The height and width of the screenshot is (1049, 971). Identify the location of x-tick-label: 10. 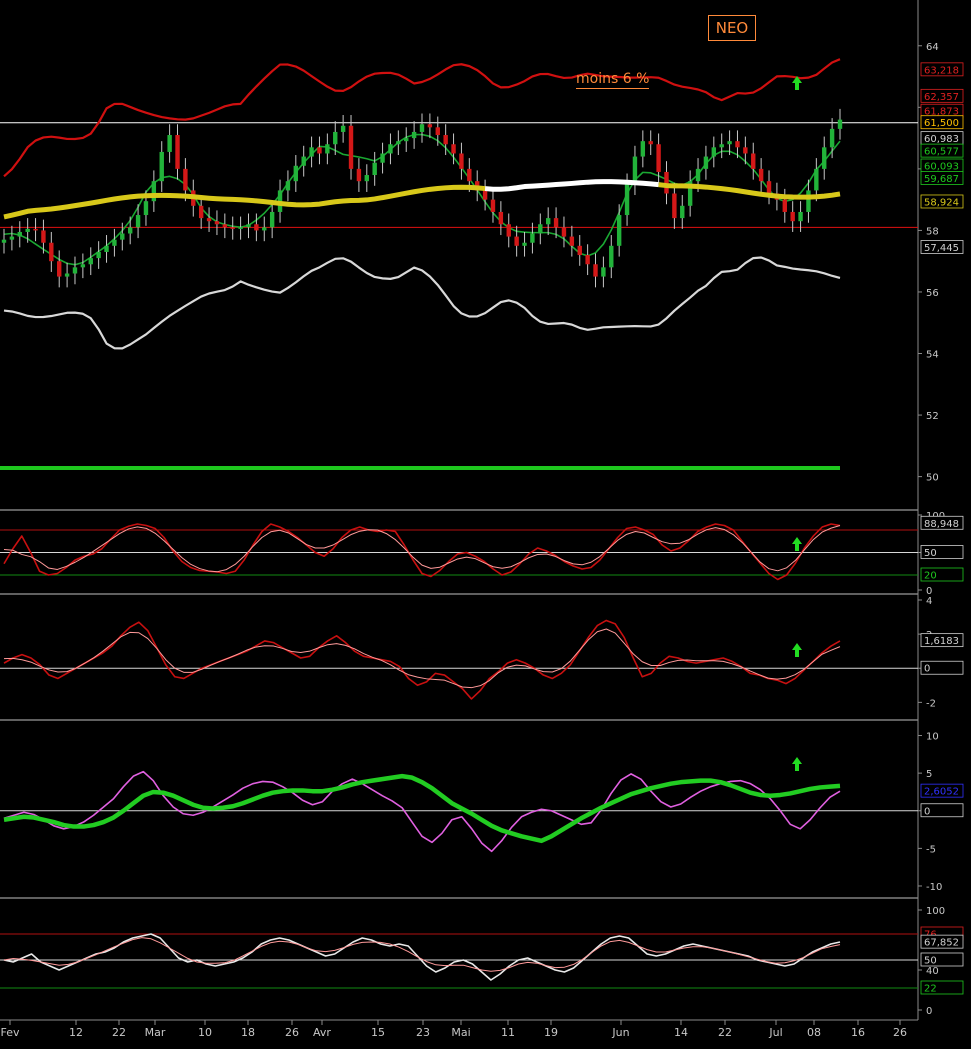
(205, 1032).